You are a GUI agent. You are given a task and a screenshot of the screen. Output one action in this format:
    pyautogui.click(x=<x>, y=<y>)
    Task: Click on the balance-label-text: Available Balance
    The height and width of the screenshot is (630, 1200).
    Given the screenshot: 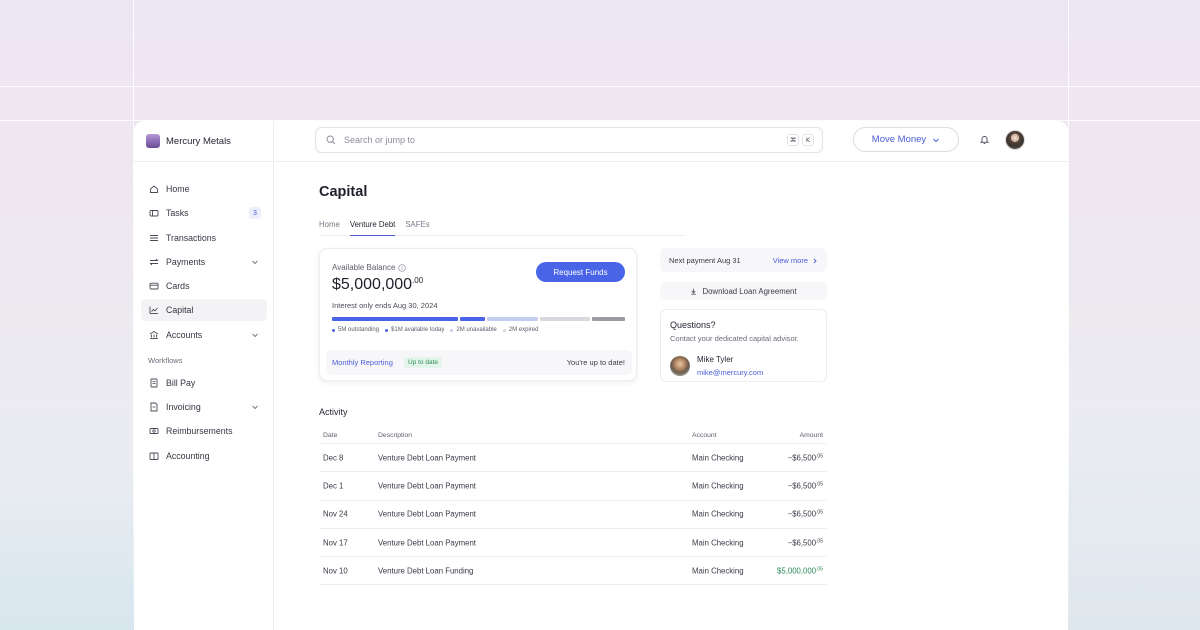 What is the action you would take?
    pyautogui.click(x=364, y=267)
    